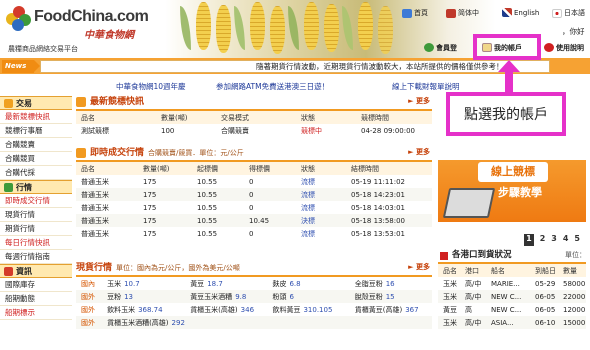 Image resolution: width=590 pixels, height=350 pixels. I want to click on table-row: 國外 豆粉 13 黃豆玉米酒糟 9.8 粉頭 6 脫殼豆粉 15, so click(254, 296).